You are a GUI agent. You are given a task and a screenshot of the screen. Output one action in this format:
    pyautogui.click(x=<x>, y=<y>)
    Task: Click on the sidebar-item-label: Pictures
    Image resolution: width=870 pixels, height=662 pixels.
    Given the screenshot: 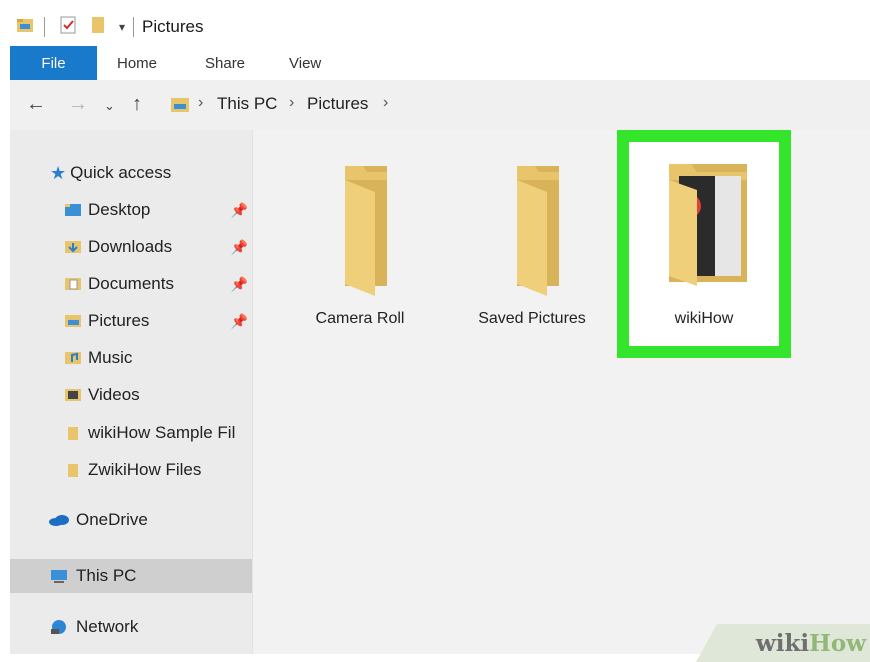 What is the action you would take?
    pyautogui.click(x=119, y=320)
    